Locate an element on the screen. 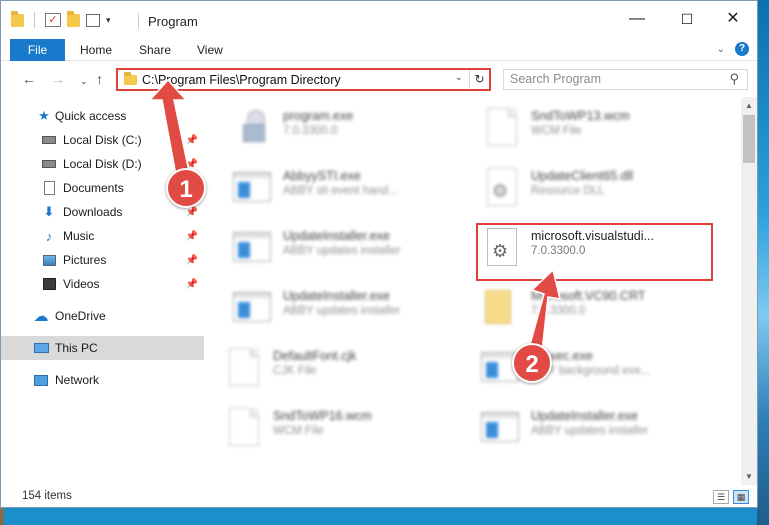 The width and height of the screenshot is (769, 525). file-description: CJK File is located at coordinates (295, 371).